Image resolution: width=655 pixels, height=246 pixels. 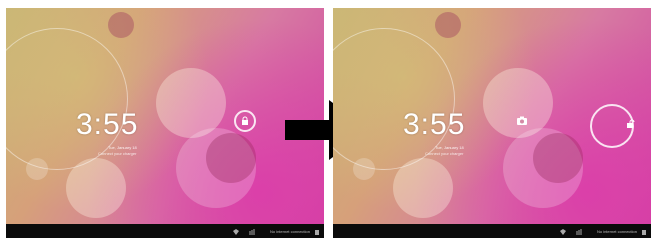 I want to click on lock-icon, so click(x=245, y=120).